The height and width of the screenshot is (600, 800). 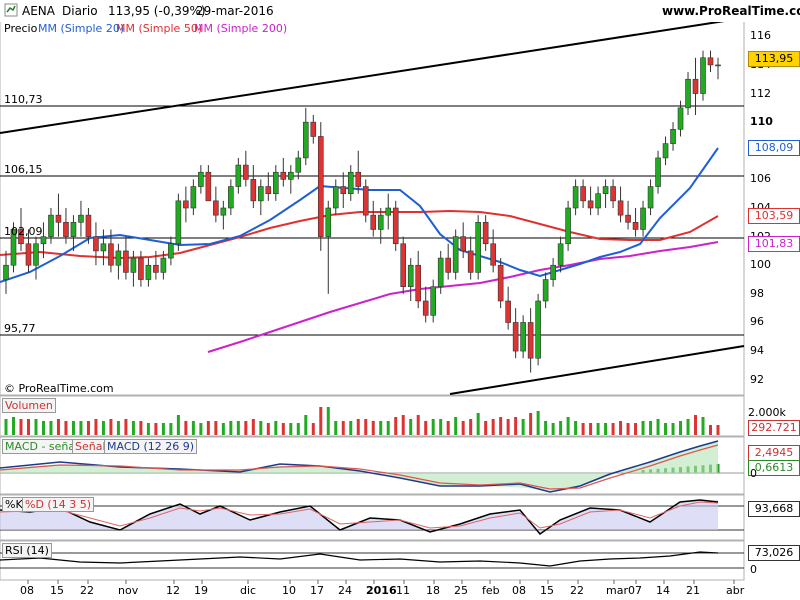 What do you see at coordinates (235, 11) in the screenshot?
I see `date-label: 29-mar-2016` at bounding box center [235, 11].